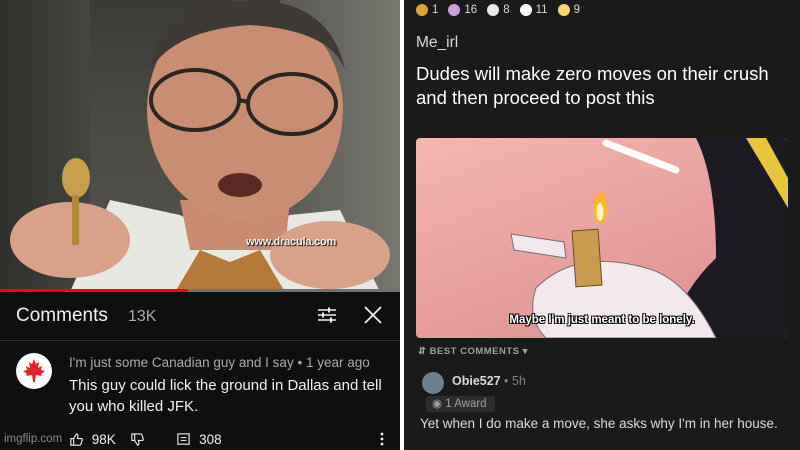  Describe the element at coordinates (424, 351) in the screenshot. I see `sort-icon: ⇵` at that location.